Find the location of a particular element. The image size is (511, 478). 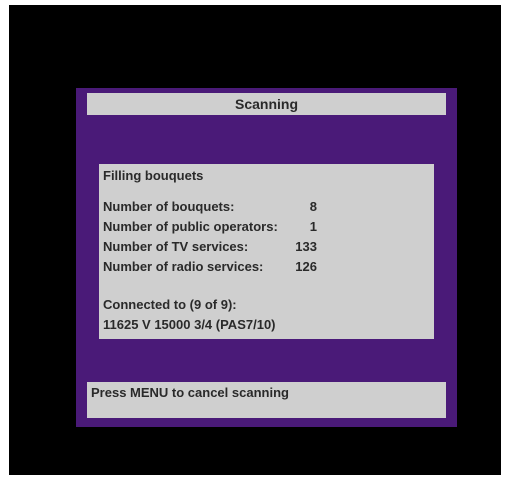

dialog-title-bar: Scanning is located at coordinates (266, 104).